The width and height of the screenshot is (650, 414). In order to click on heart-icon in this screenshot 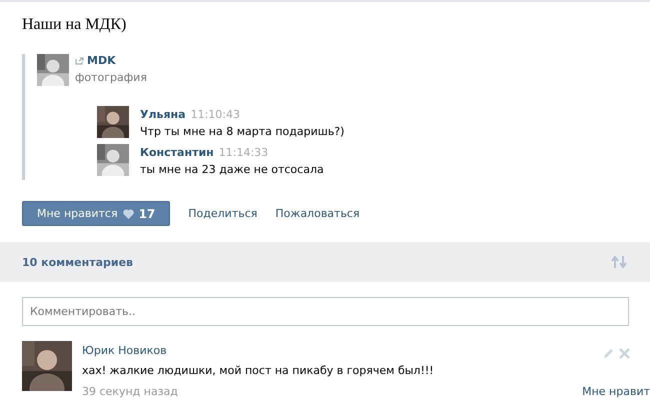, I will do `click(128, 213)`.